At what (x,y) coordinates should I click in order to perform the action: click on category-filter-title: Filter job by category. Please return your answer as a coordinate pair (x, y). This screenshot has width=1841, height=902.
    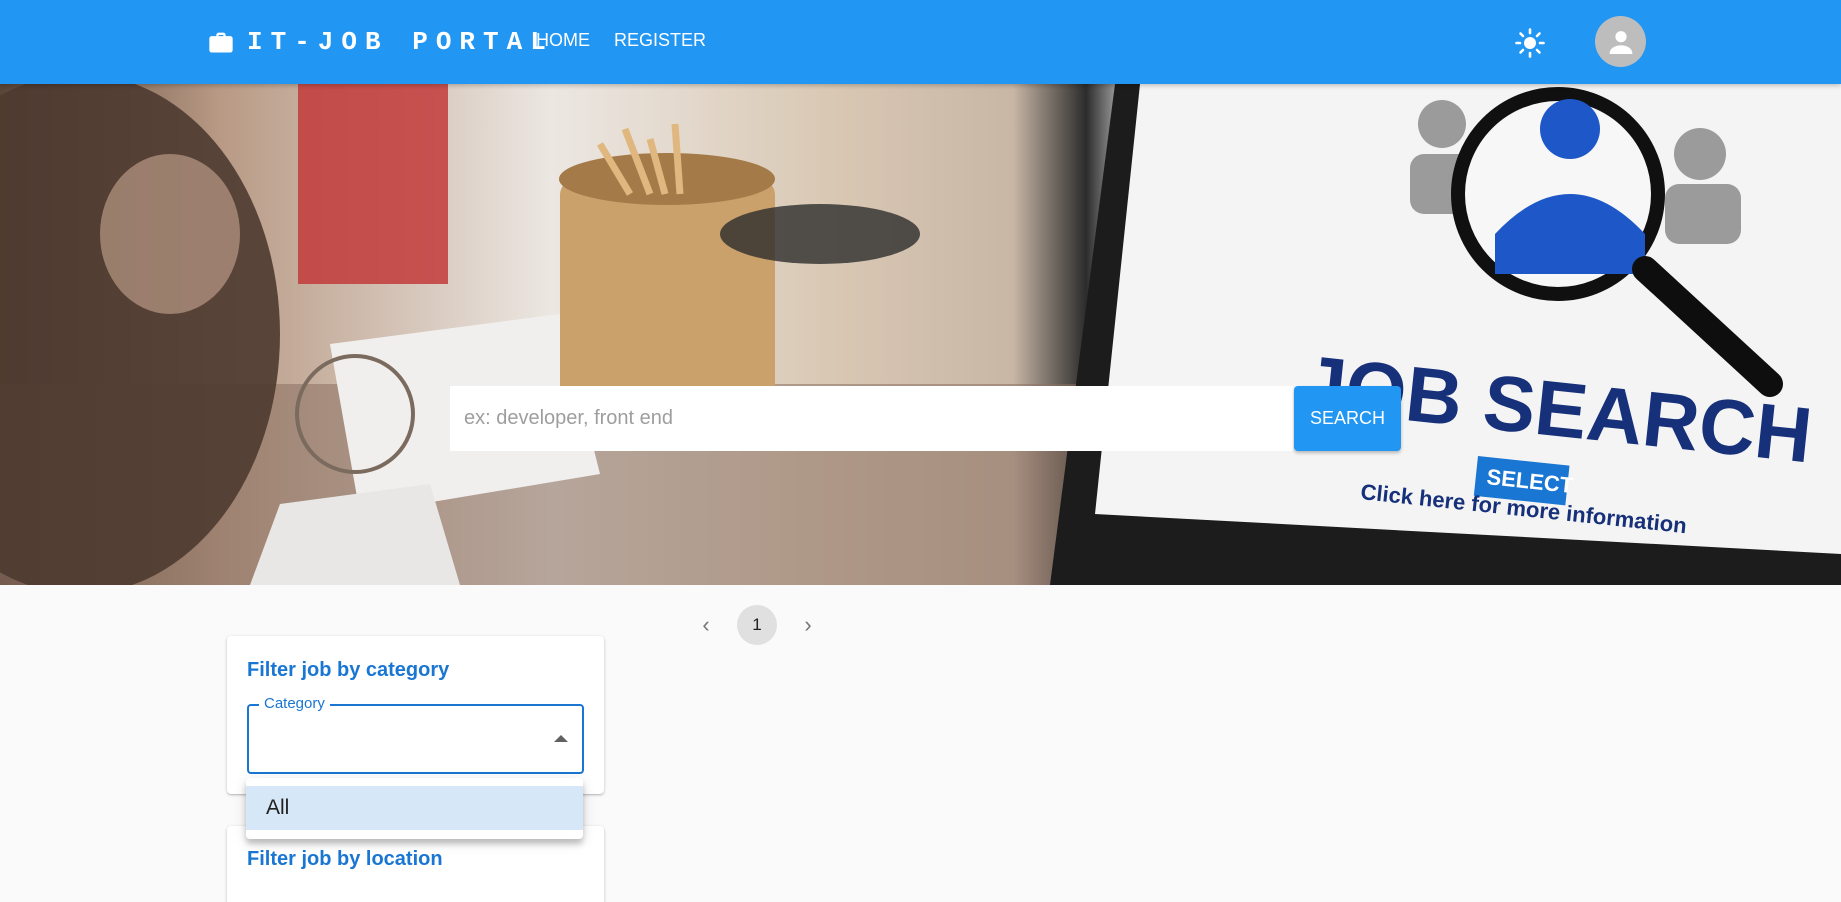
    Looking at the image, I should click on (348, 670).